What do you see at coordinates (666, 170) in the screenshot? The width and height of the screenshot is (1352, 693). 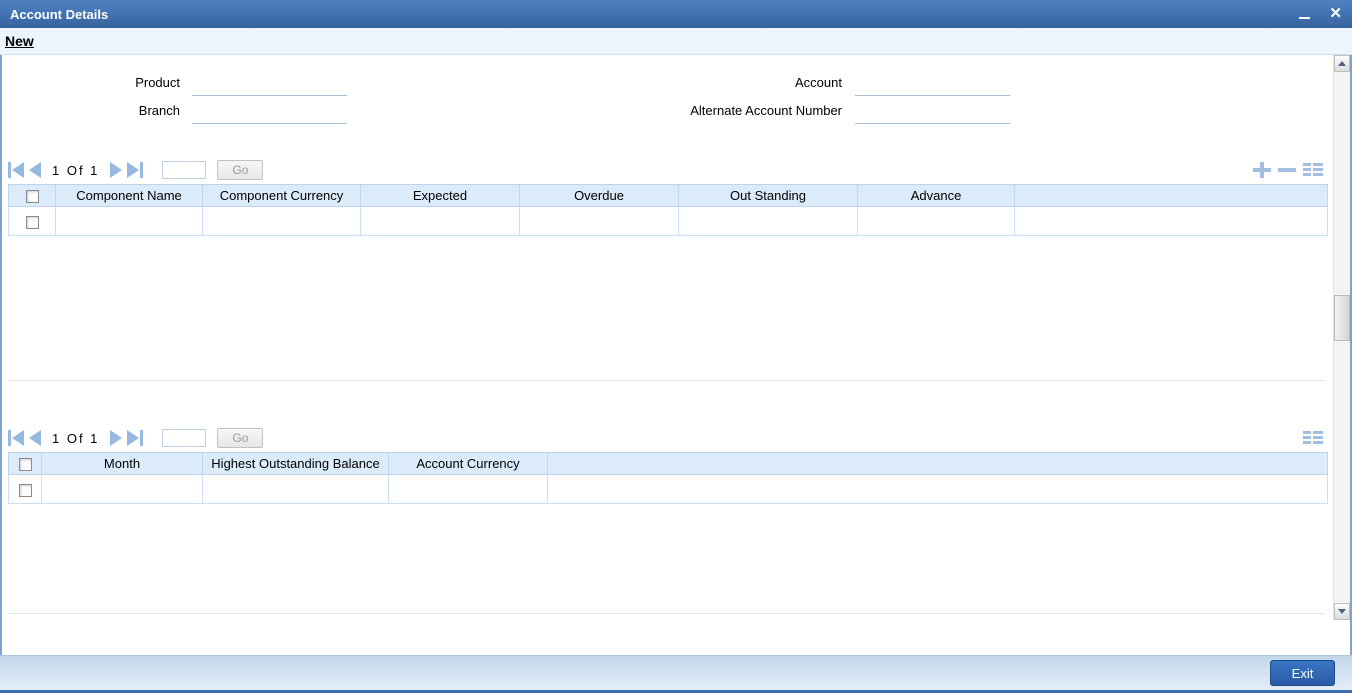 I see `components-toolbar: 1 Of 1 Go` at bounding box center [666, 170].